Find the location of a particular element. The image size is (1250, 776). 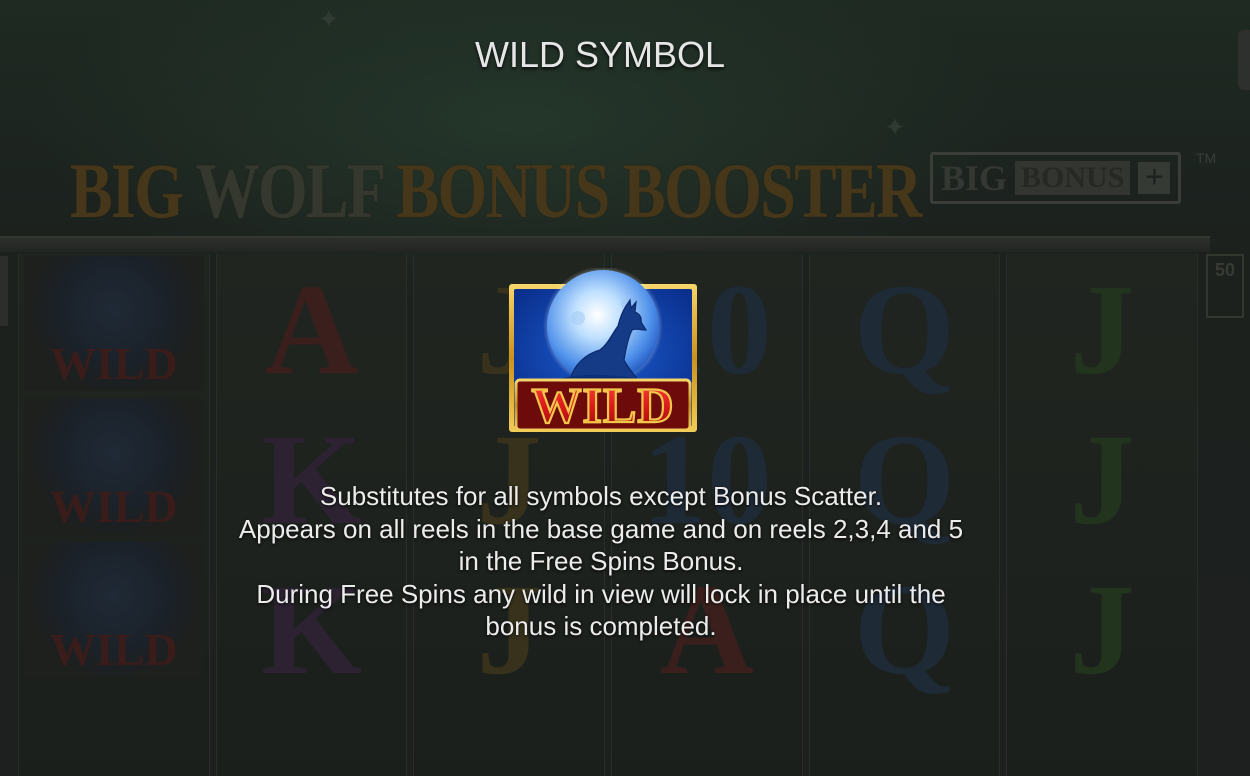

ways-counter: 50 is located at coordinates (1225, 286).